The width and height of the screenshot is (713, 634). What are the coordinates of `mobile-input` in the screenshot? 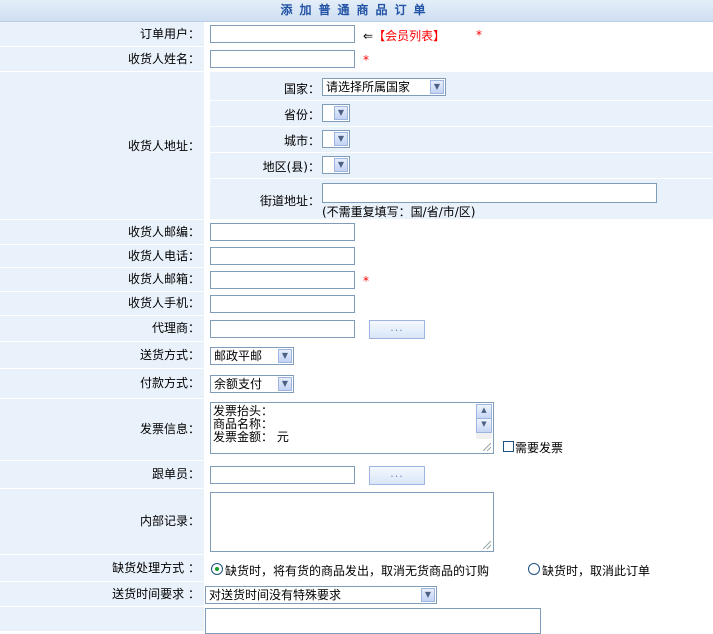 It's located at (282, 304).